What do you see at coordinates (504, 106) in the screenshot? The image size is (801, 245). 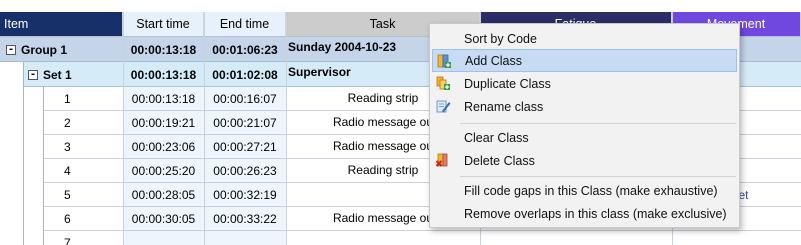 I see `menu-item-label: Rename class` at bounding box center [504, 106].